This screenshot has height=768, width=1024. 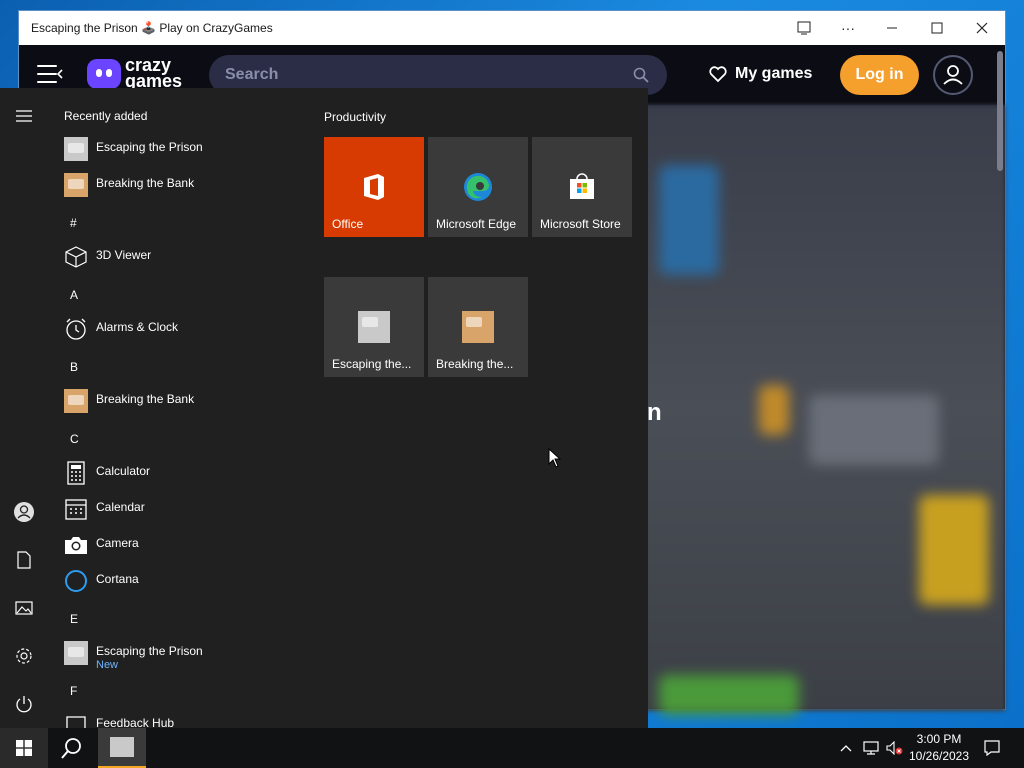 I want to click on edge-browser-icon, so click(x=478, y=187).